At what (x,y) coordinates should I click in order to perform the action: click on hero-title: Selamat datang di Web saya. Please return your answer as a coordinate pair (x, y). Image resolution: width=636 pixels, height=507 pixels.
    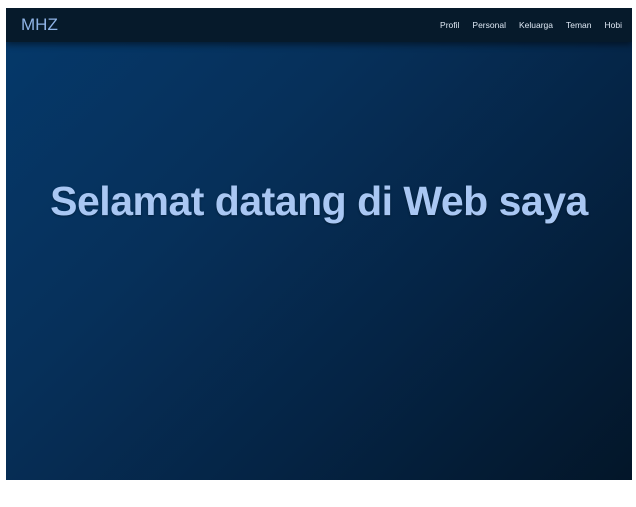
    Looking at the image, I should click on (319, 201).